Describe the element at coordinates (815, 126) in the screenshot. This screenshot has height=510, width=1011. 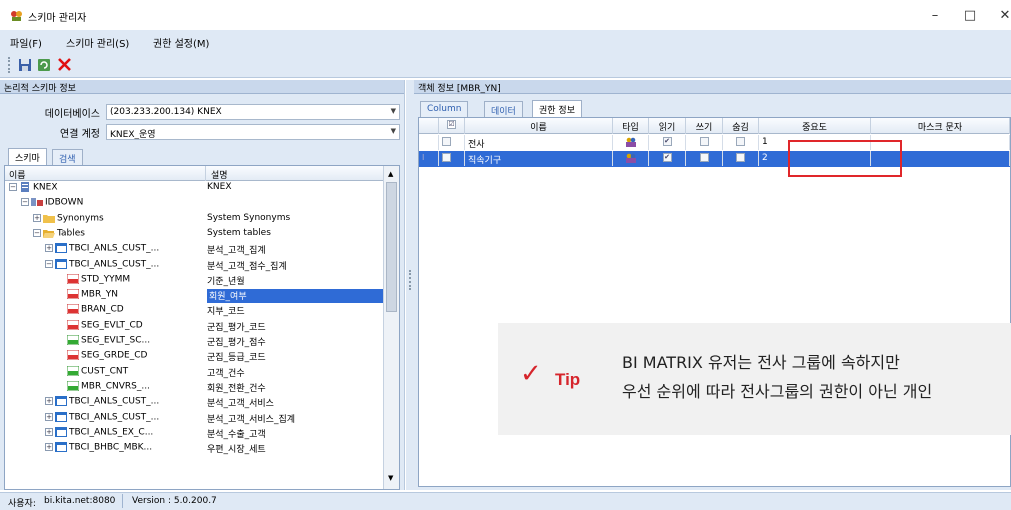
I see `grid-col-importance: 중요도` at that location.